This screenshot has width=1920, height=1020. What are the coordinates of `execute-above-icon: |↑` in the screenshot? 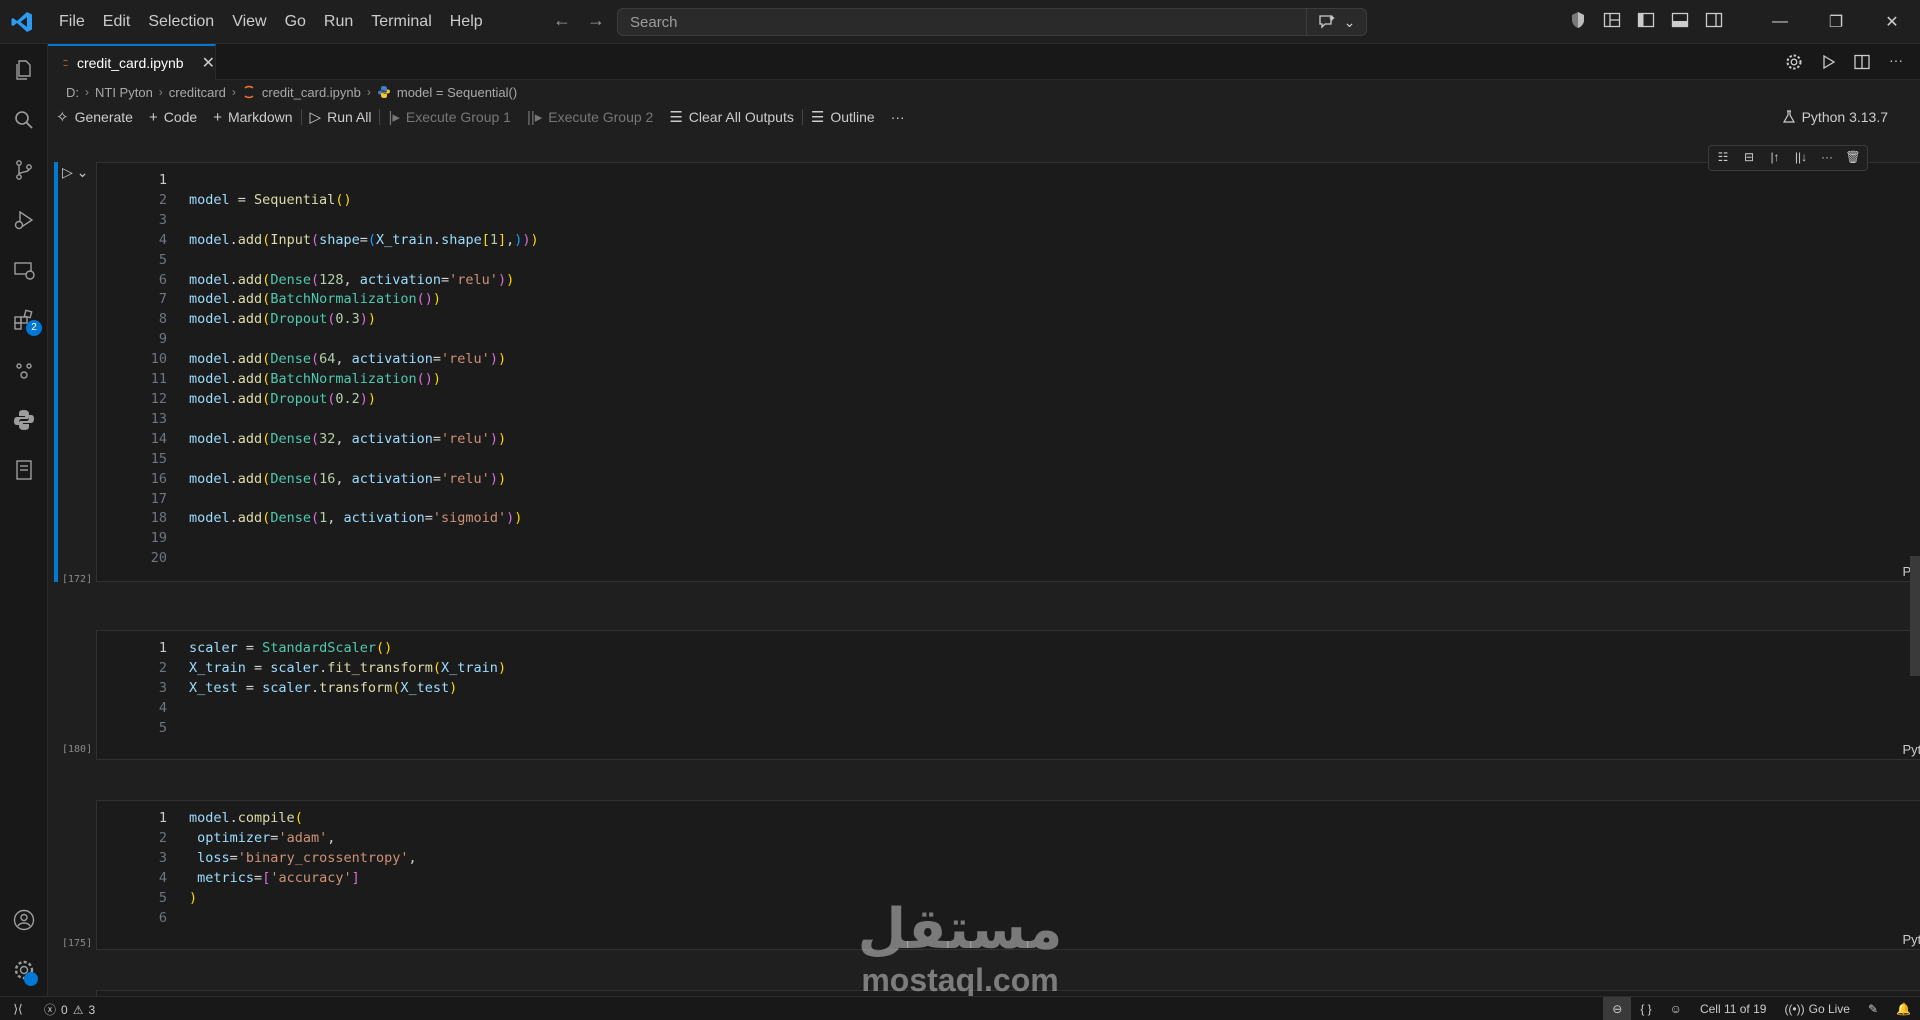 It's located at (1775, 158).